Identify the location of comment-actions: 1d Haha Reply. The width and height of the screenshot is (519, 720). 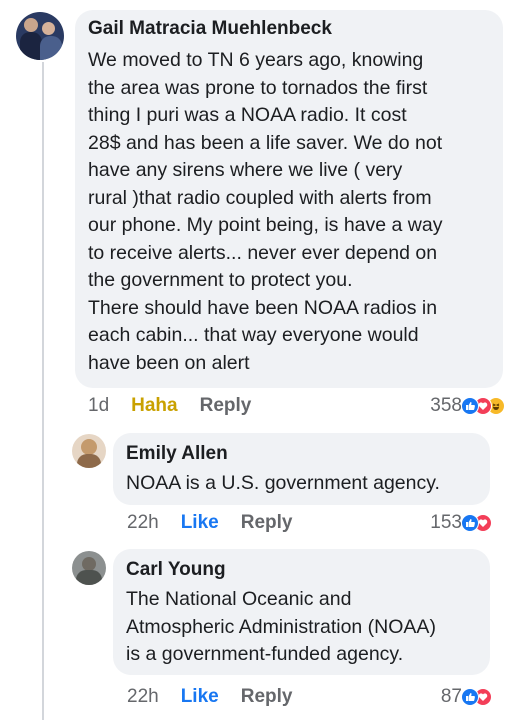
(180, 406).